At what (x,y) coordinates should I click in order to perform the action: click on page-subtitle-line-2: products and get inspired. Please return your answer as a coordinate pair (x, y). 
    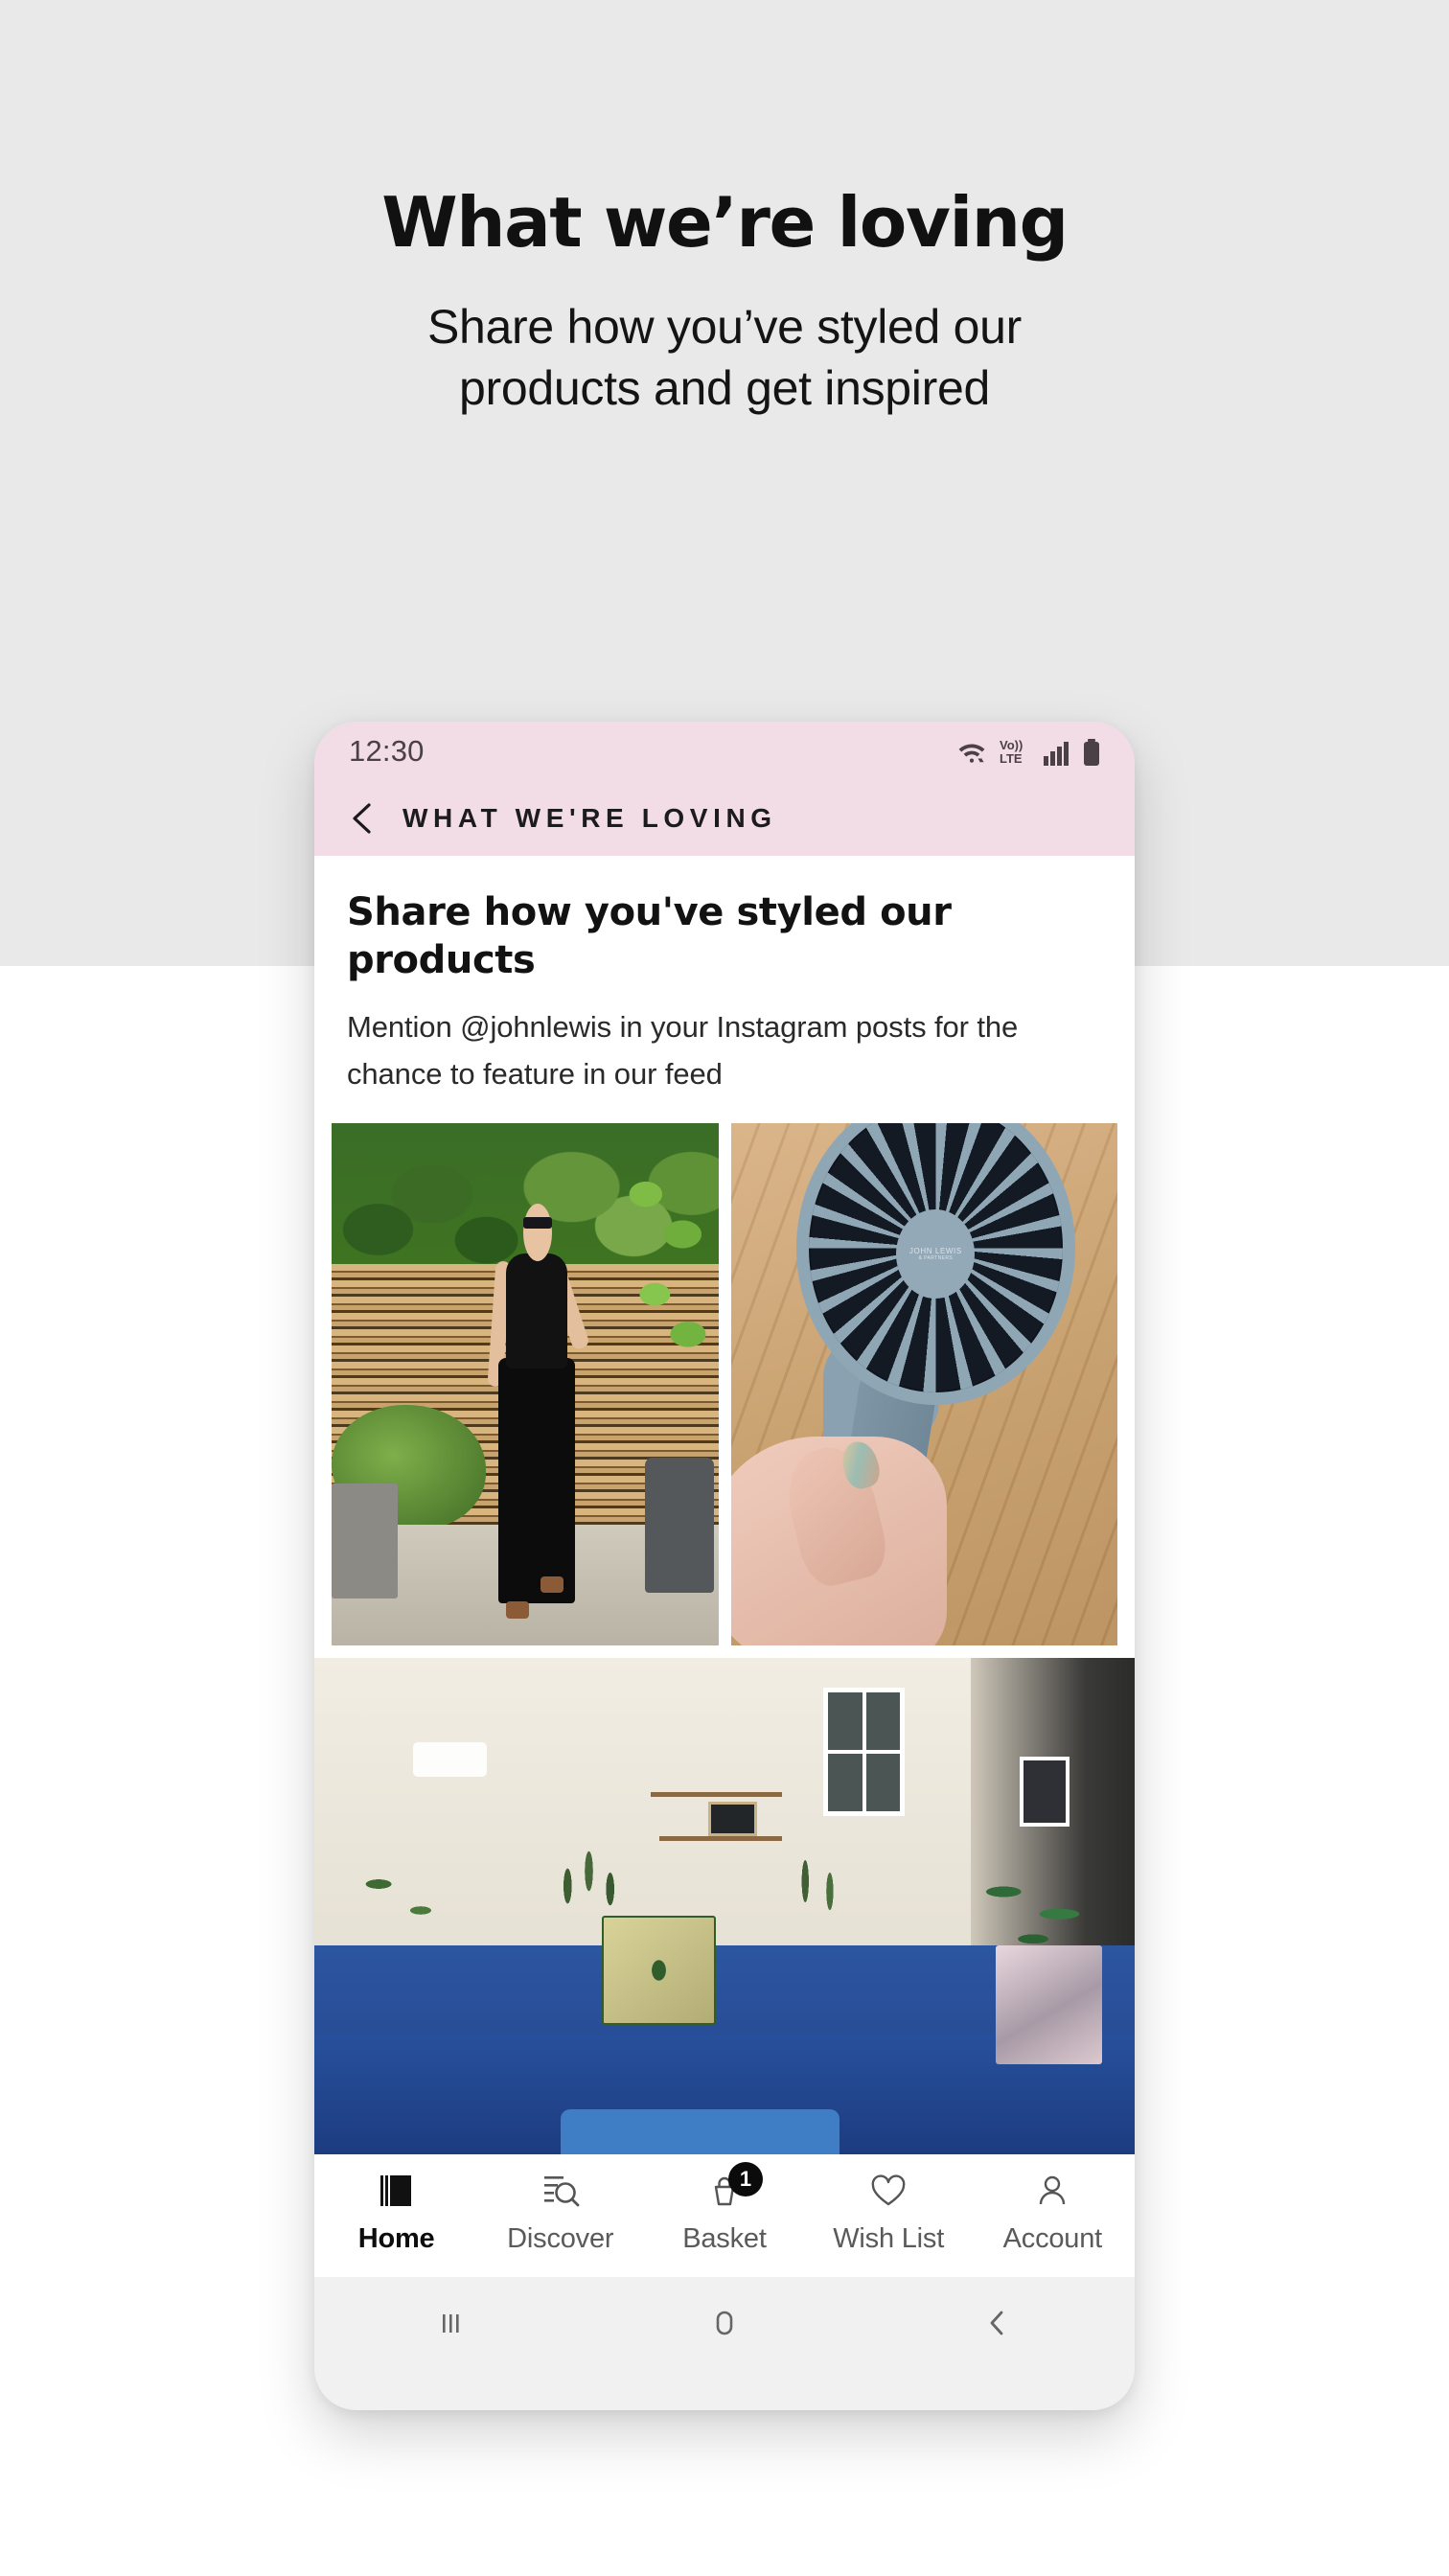
    Looking at the image, I should click on (724, 388).